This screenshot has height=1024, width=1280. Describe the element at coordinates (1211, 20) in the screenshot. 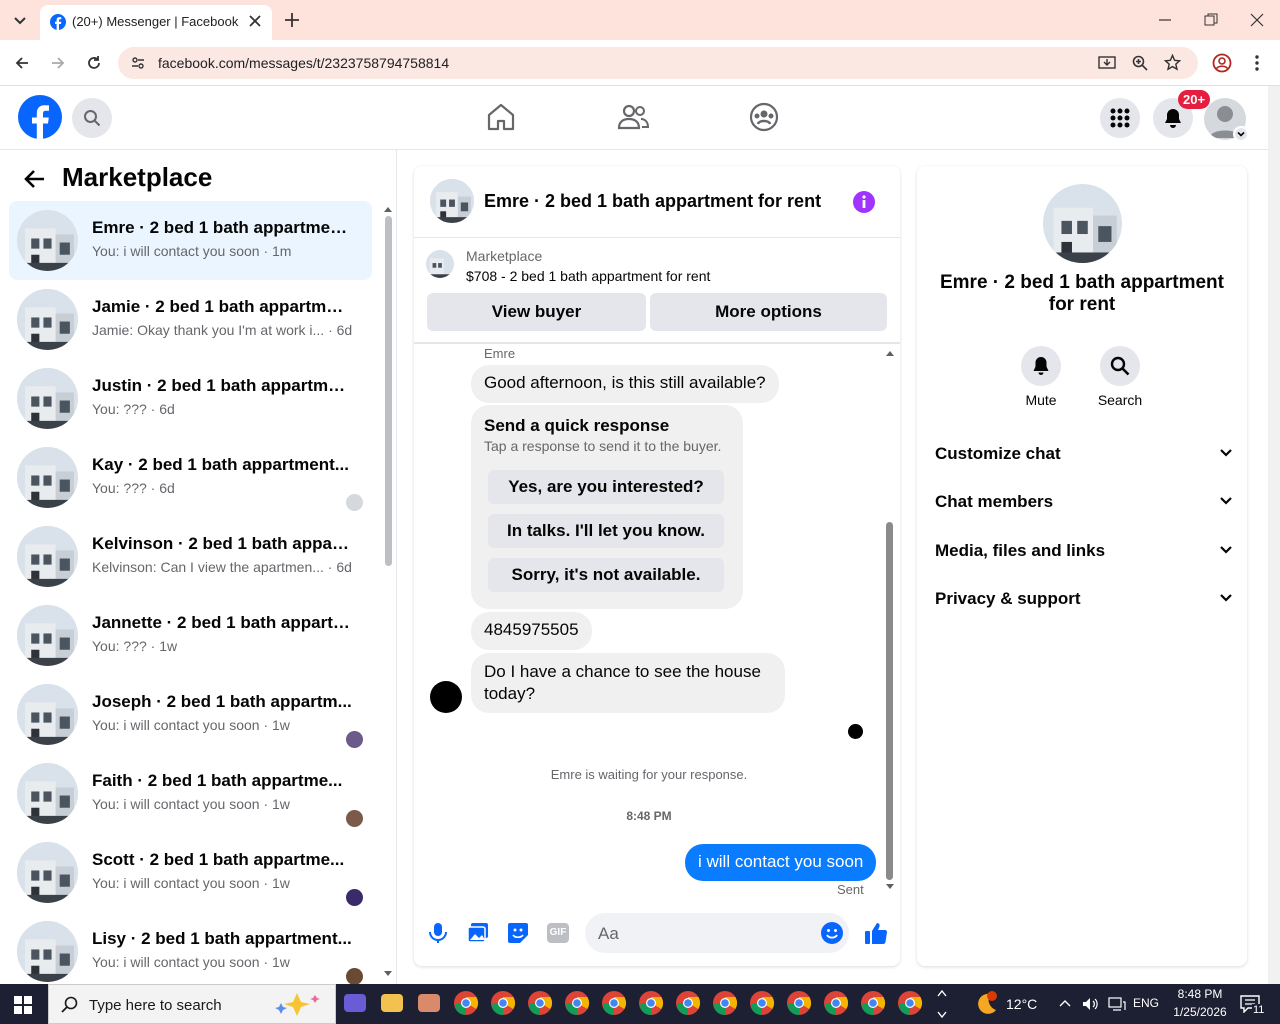

I see `restore-window-icon` at that location.